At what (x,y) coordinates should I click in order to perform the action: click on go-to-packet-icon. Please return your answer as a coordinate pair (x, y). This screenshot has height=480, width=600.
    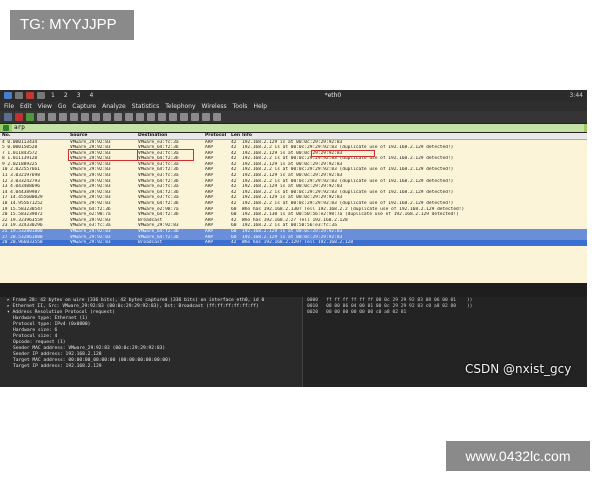
    Looking at the image, I should click on (129, 117).